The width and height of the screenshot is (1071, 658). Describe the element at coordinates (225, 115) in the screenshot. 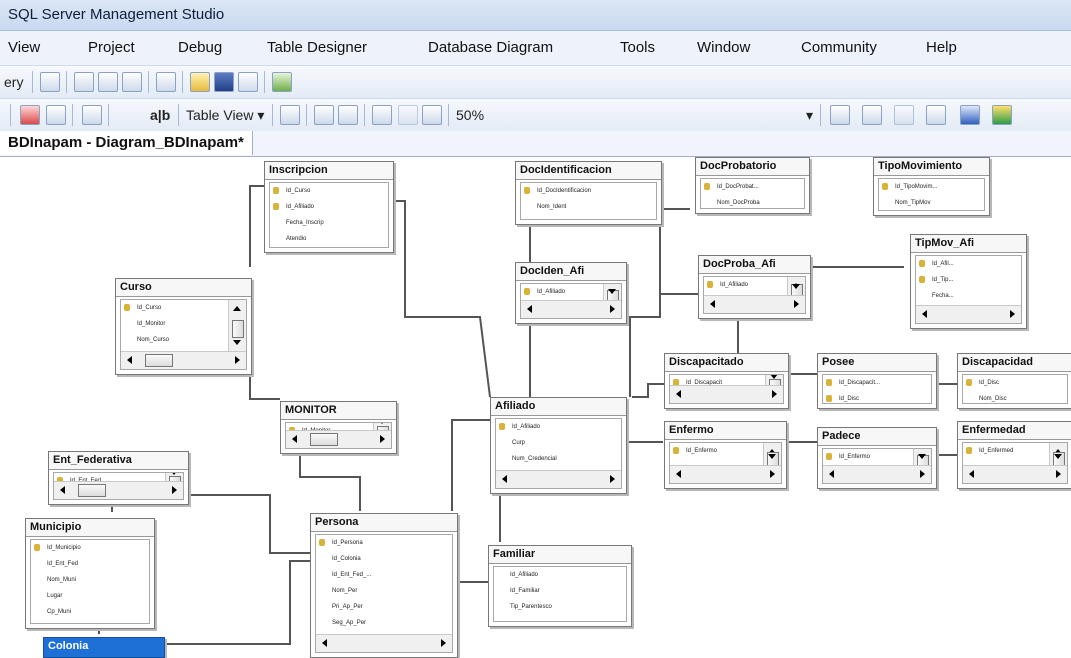

I see `table-view-dropdown: Table View ▾` at that location.